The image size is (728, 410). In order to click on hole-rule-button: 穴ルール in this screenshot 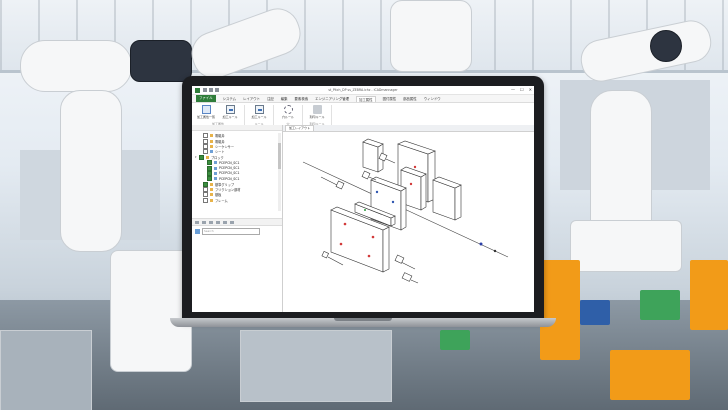, I will do `click(288, 112)`.